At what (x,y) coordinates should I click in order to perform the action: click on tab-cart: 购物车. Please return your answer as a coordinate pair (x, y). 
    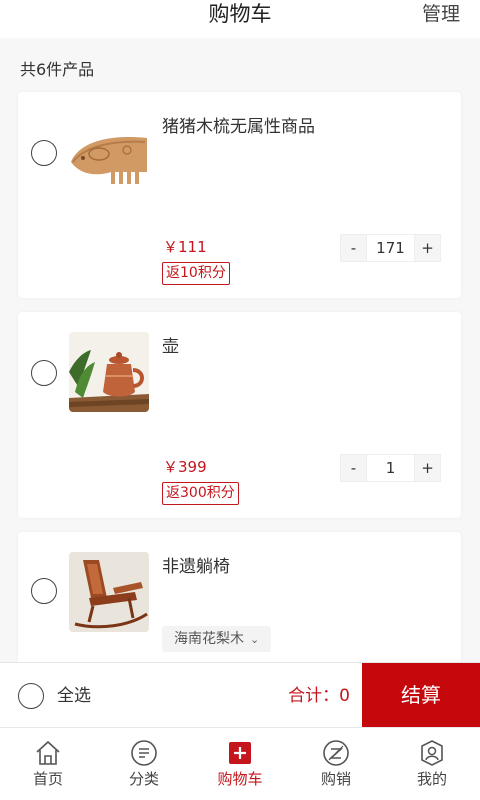
    Looking at the image, I should click on (240, 764).